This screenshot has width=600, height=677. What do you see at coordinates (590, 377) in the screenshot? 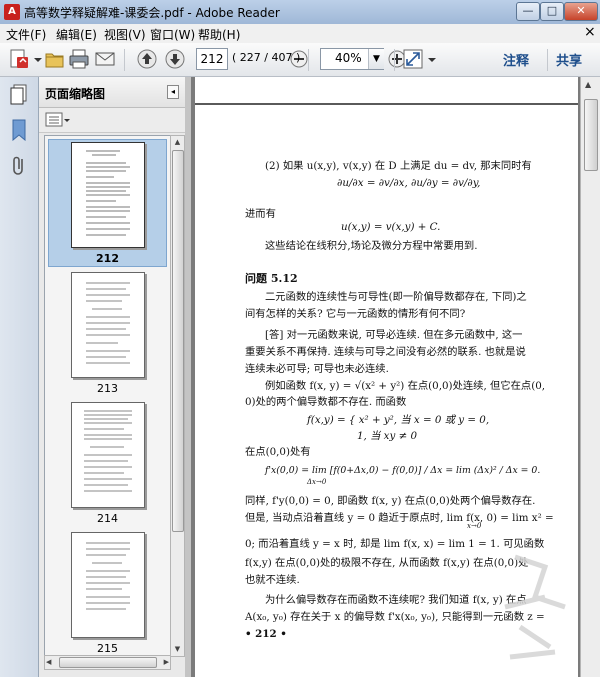
I see `document-vertical-scrollbar: ▲` at bounding box center [590, 377].